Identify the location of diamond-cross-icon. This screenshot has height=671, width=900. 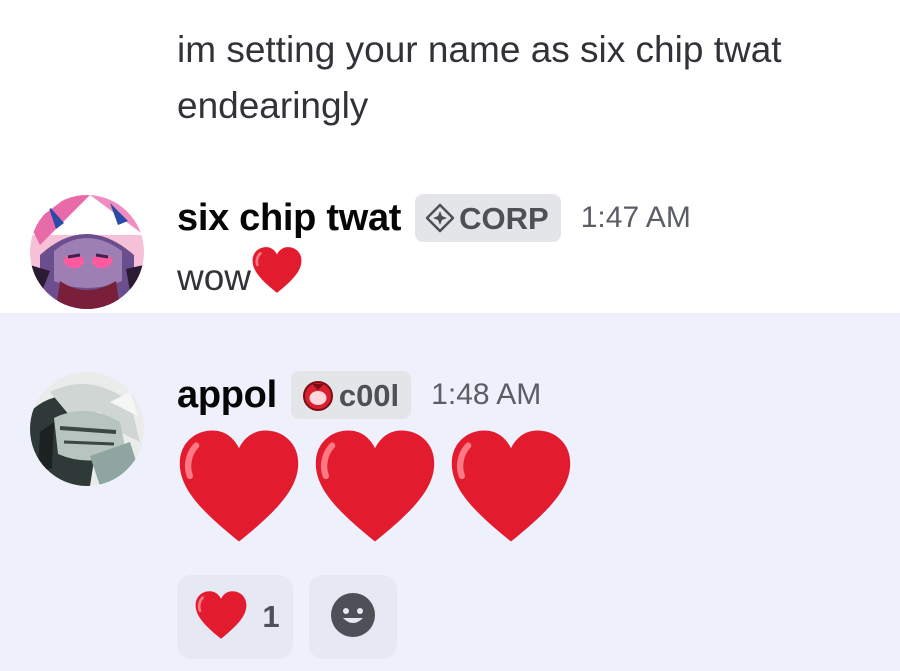
(440, 218).